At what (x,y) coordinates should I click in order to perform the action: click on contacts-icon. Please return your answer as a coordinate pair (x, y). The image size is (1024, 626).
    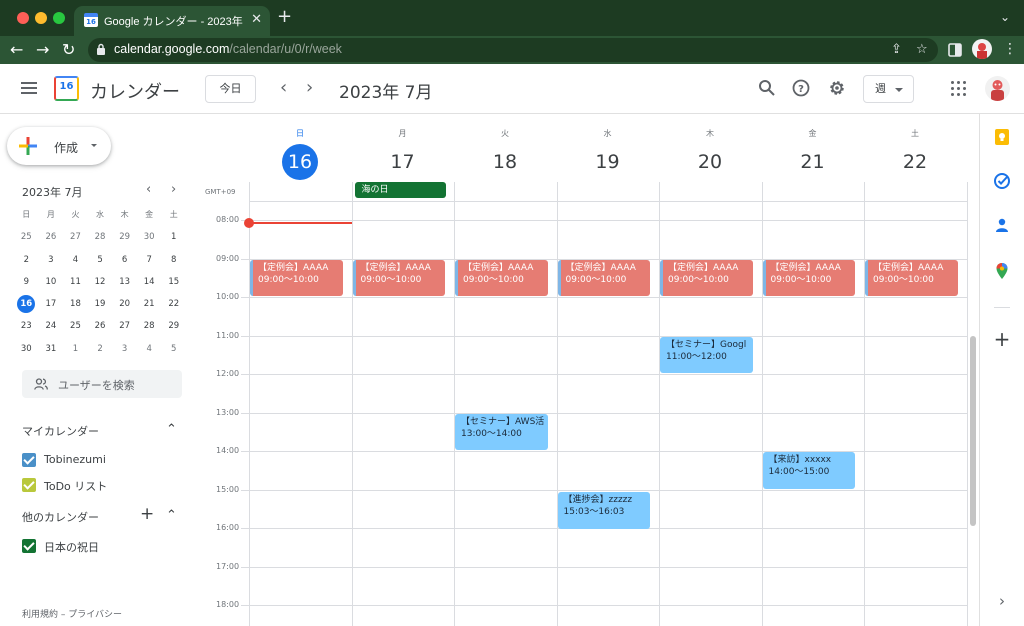
    Looking at the image, I should click on (1002, 225).